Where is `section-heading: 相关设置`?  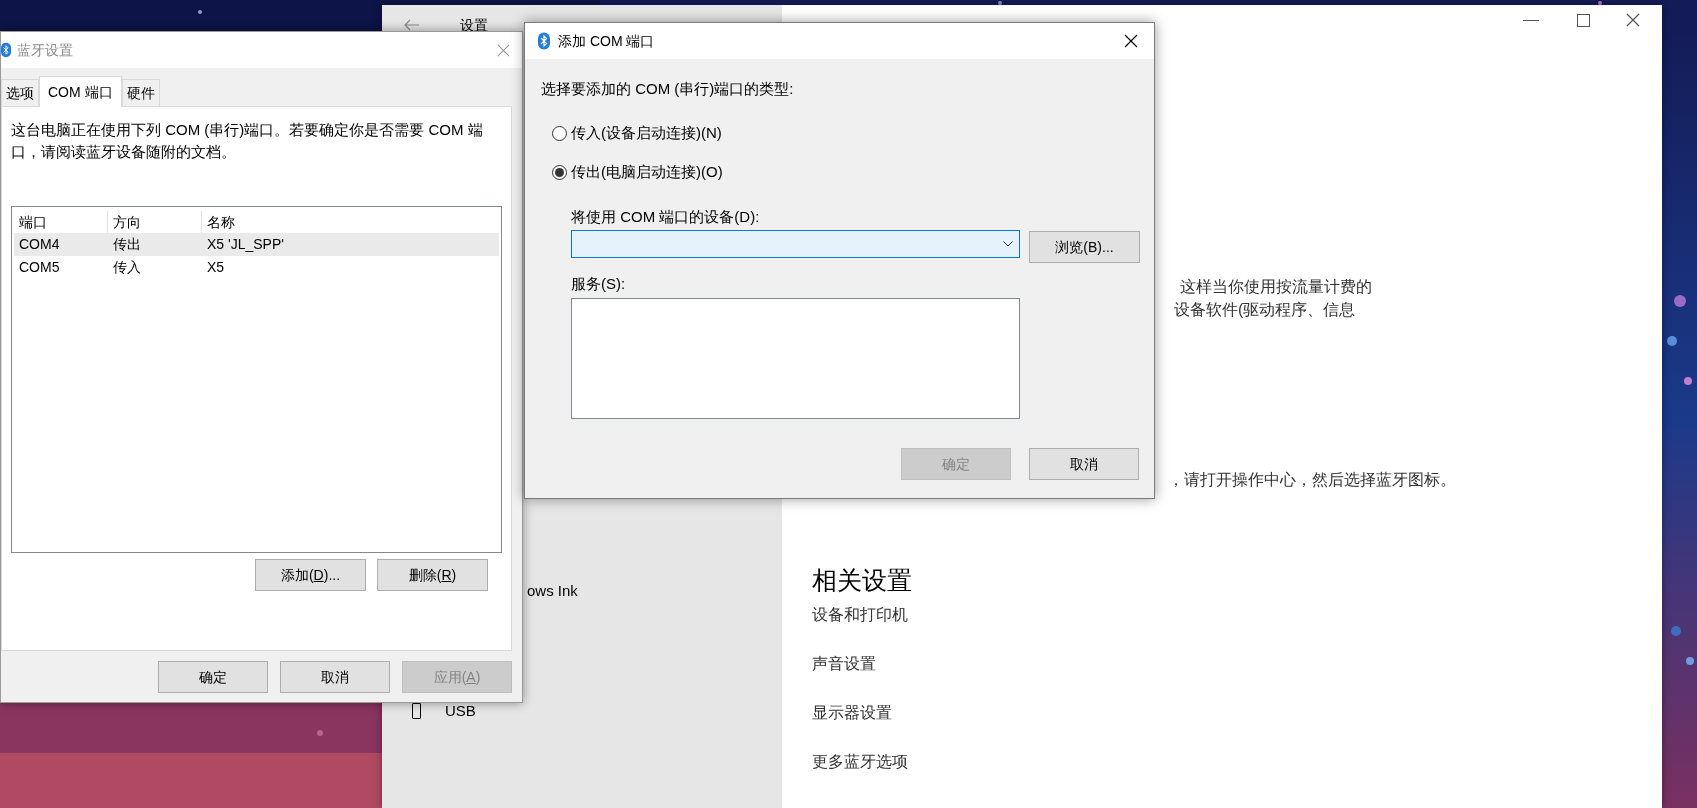
section-heading: 相关设置 is located at coordinates (862, 580).